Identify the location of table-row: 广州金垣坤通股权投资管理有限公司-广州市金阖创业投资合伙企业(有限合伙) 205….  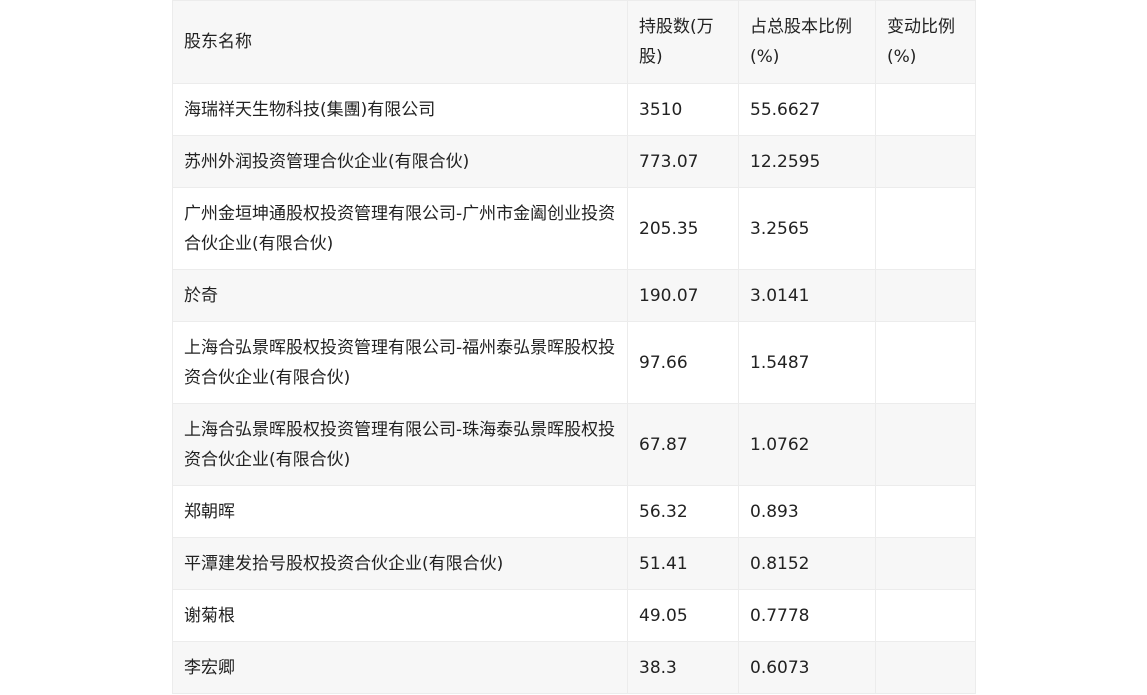
(574, 228).